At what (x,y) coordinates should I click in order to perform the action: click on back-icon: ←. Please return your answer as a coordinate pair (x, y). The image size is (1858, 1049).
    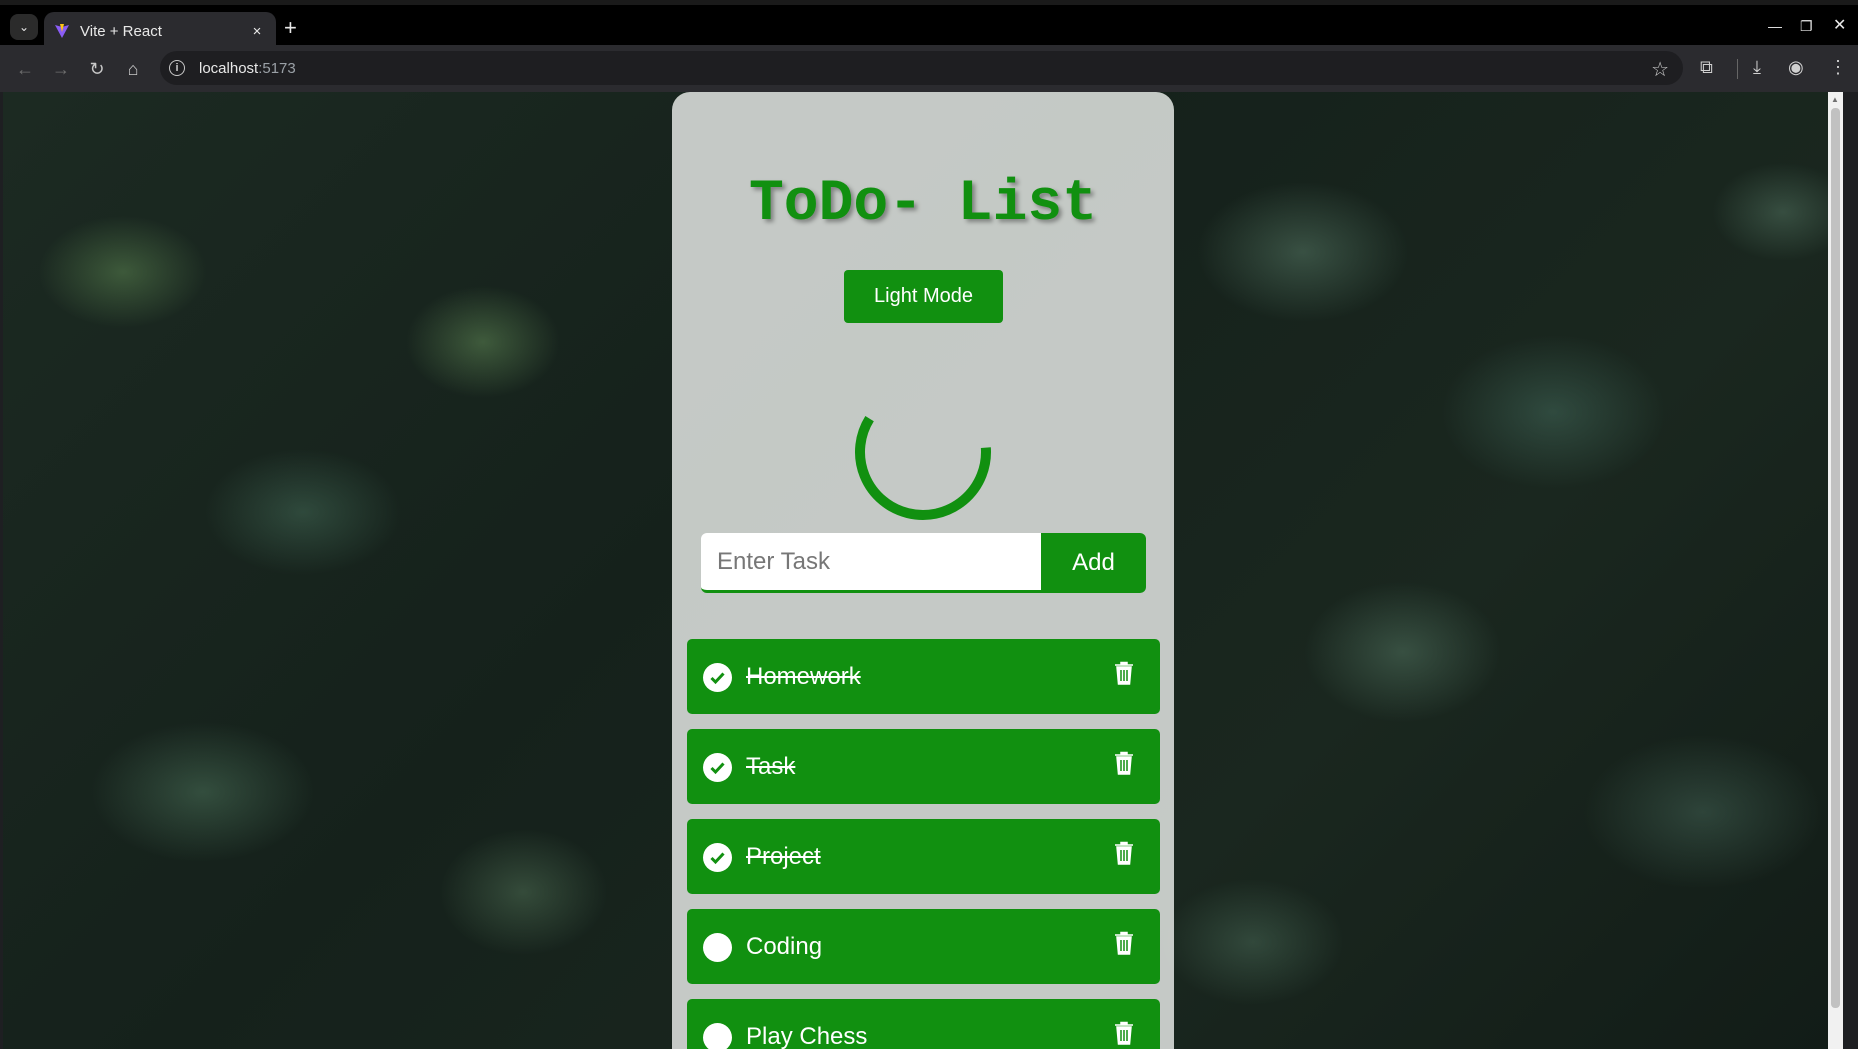
    Looking at the image, I should click on (25, 69).